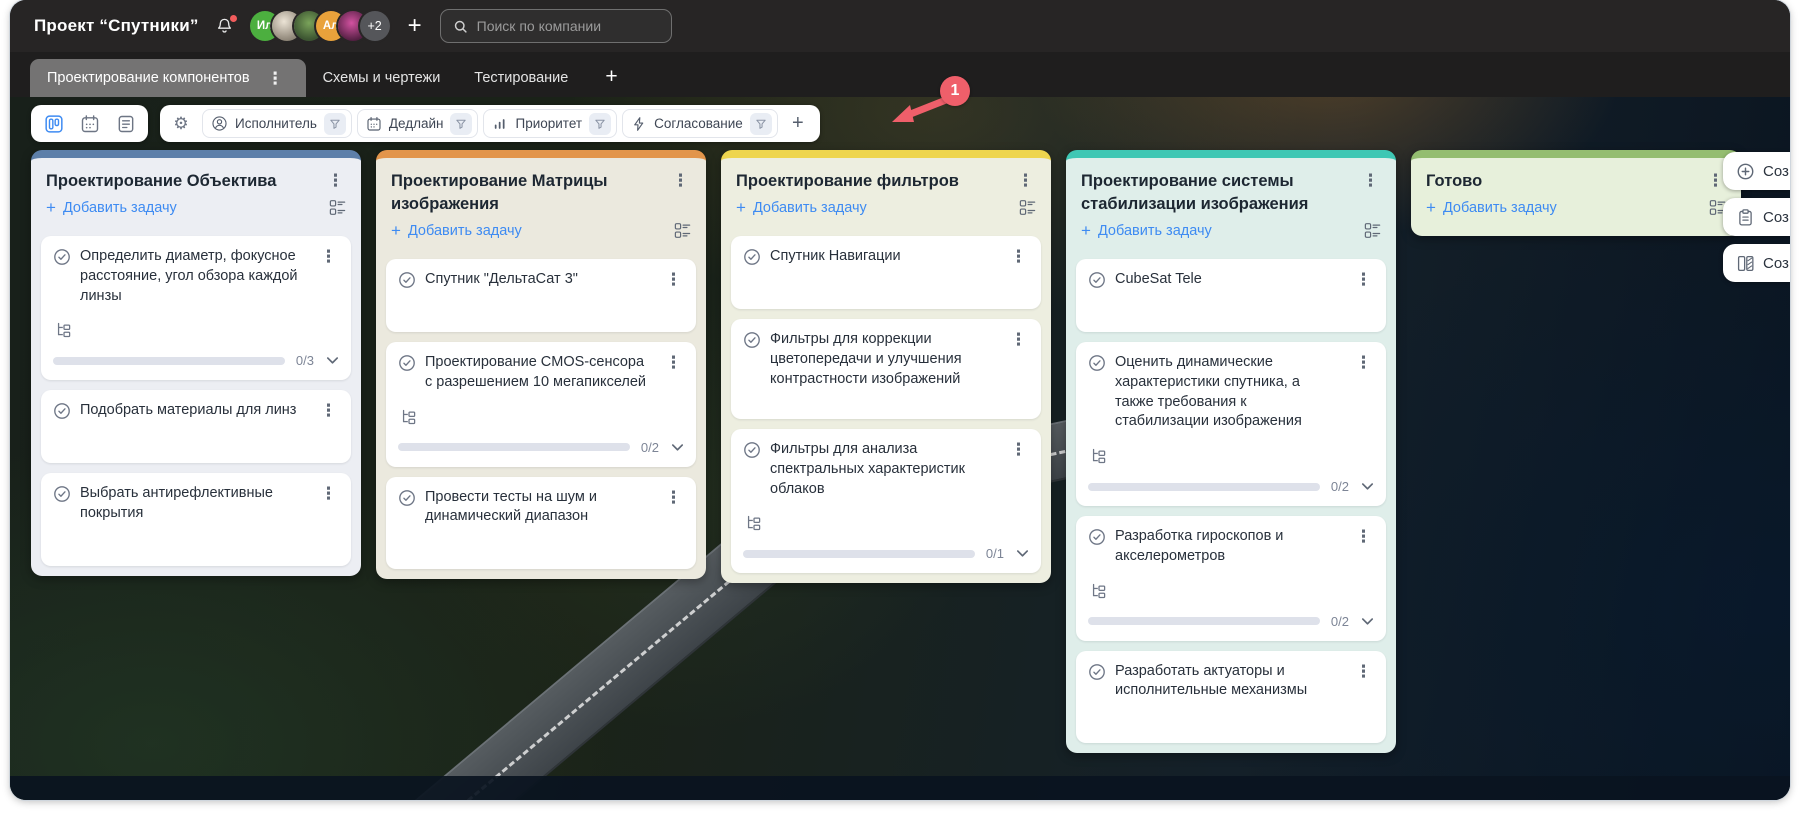 Image resolution: width=1800 pixels, height=813 pixels. What do you see at coordinates (275, 78) in the screenshot?
I see `tab-kebab-menu-icon: ⋮` at bounding box center [275, 78].